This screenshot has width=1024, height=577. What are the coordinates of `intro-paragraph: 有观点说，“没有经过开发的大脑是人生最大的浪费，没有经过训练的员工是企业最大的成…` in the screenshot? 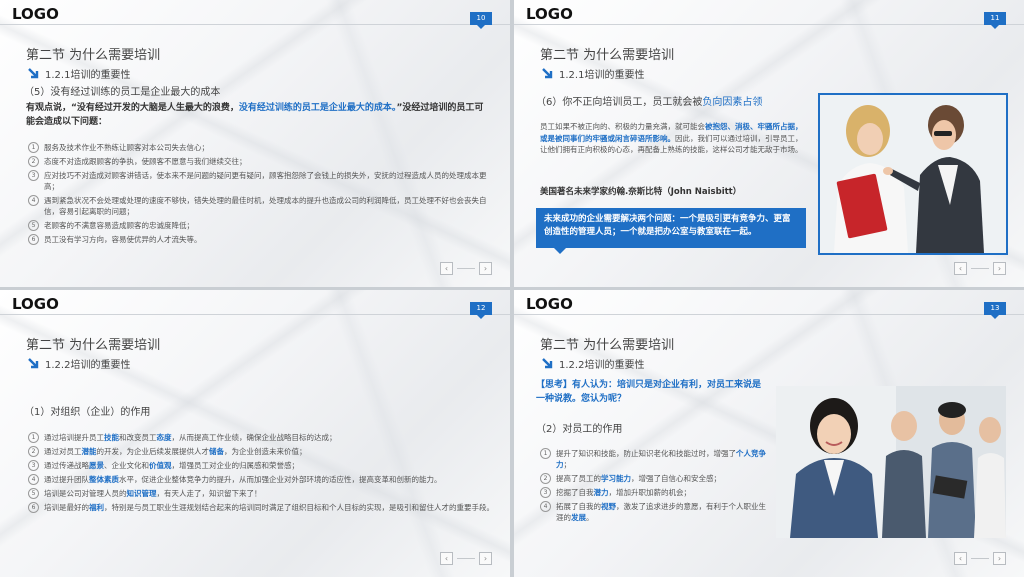 It's located at (259, 115).